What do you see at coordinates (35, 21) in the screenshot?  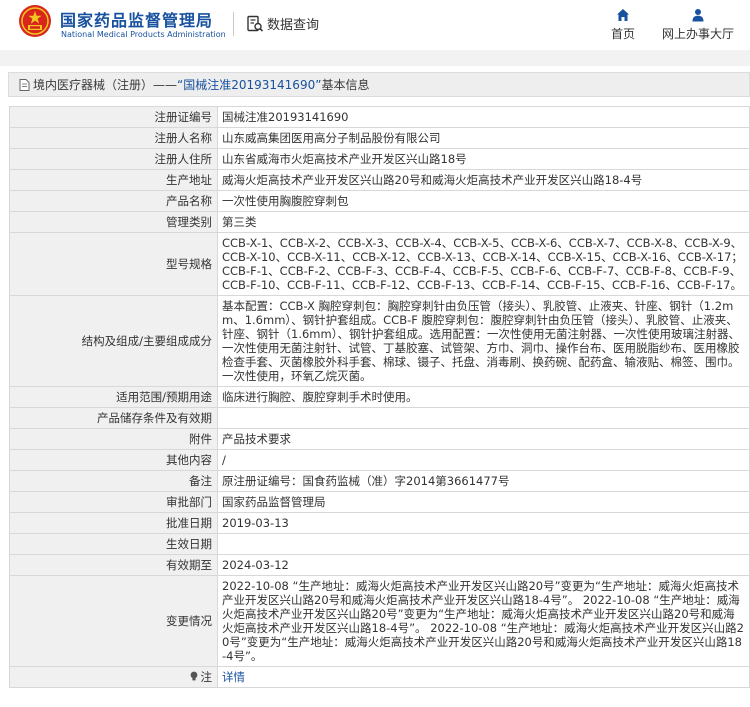 I see `national-emblem-icon` at bounding box center [35, 21].